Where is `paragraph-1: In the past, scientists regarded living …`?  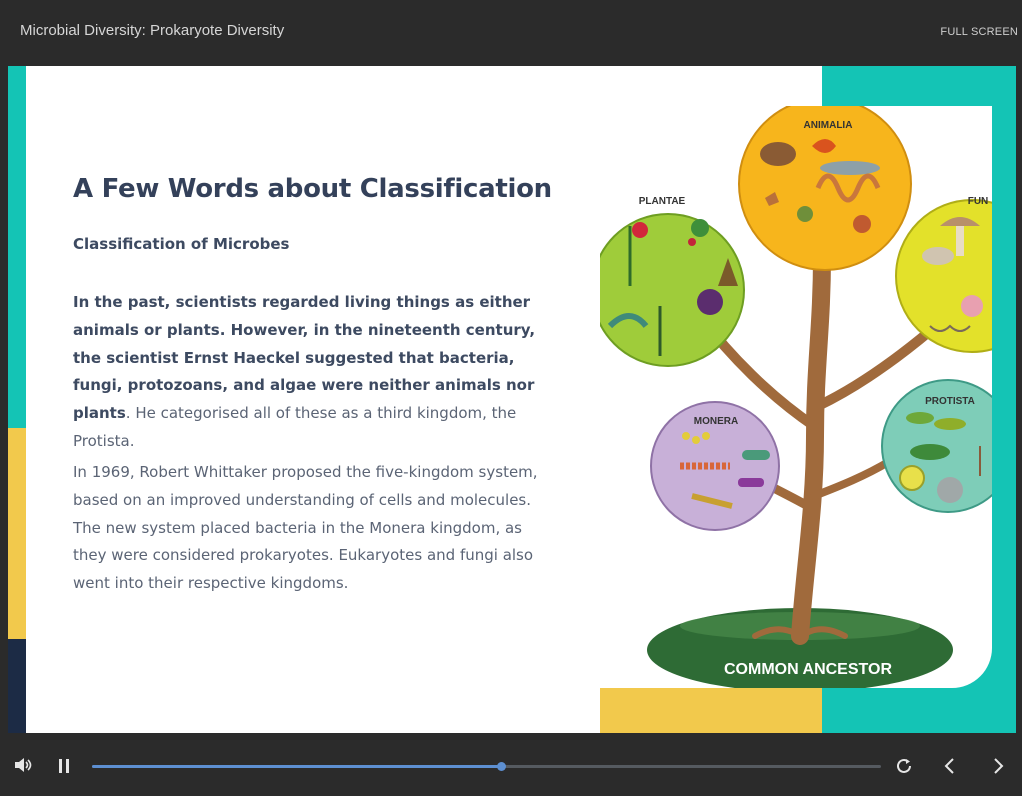 paragraph-1: In the past, scientists regarded living … is located at coordinates (313, 372).